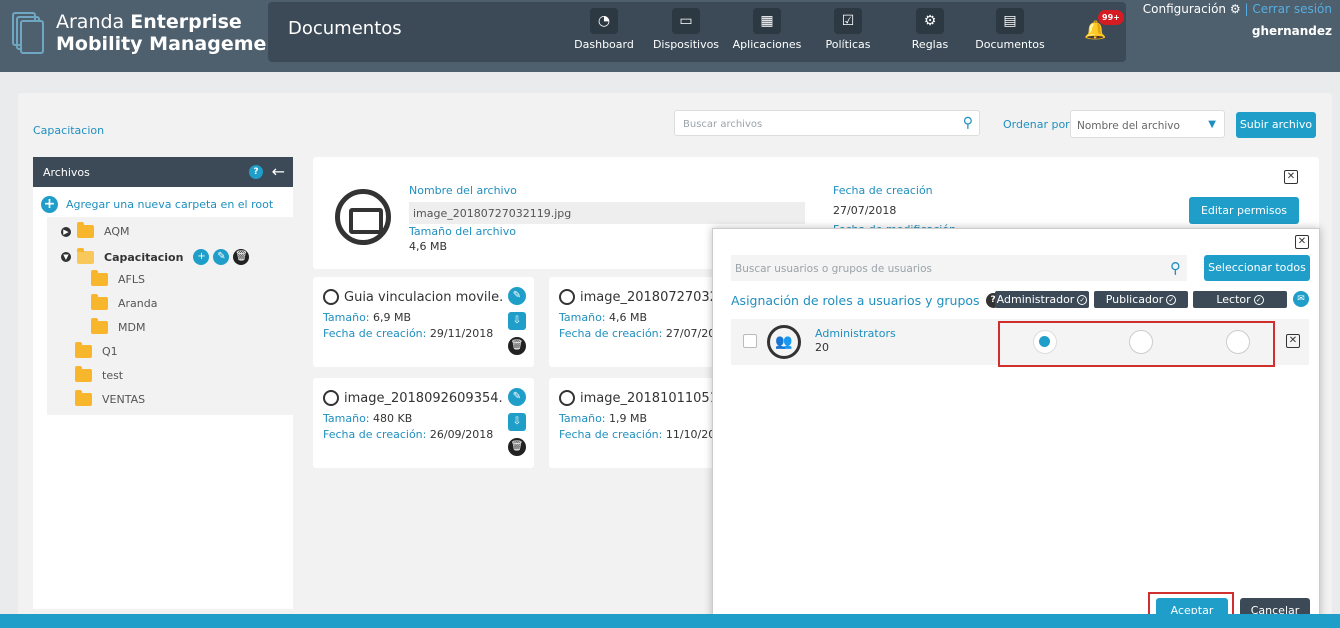 This screenshot has height=628, width=1340. Describe the element at coordinates (66, 231) in the screenshot. I see `chevron-right-icon: ▶` at that location.